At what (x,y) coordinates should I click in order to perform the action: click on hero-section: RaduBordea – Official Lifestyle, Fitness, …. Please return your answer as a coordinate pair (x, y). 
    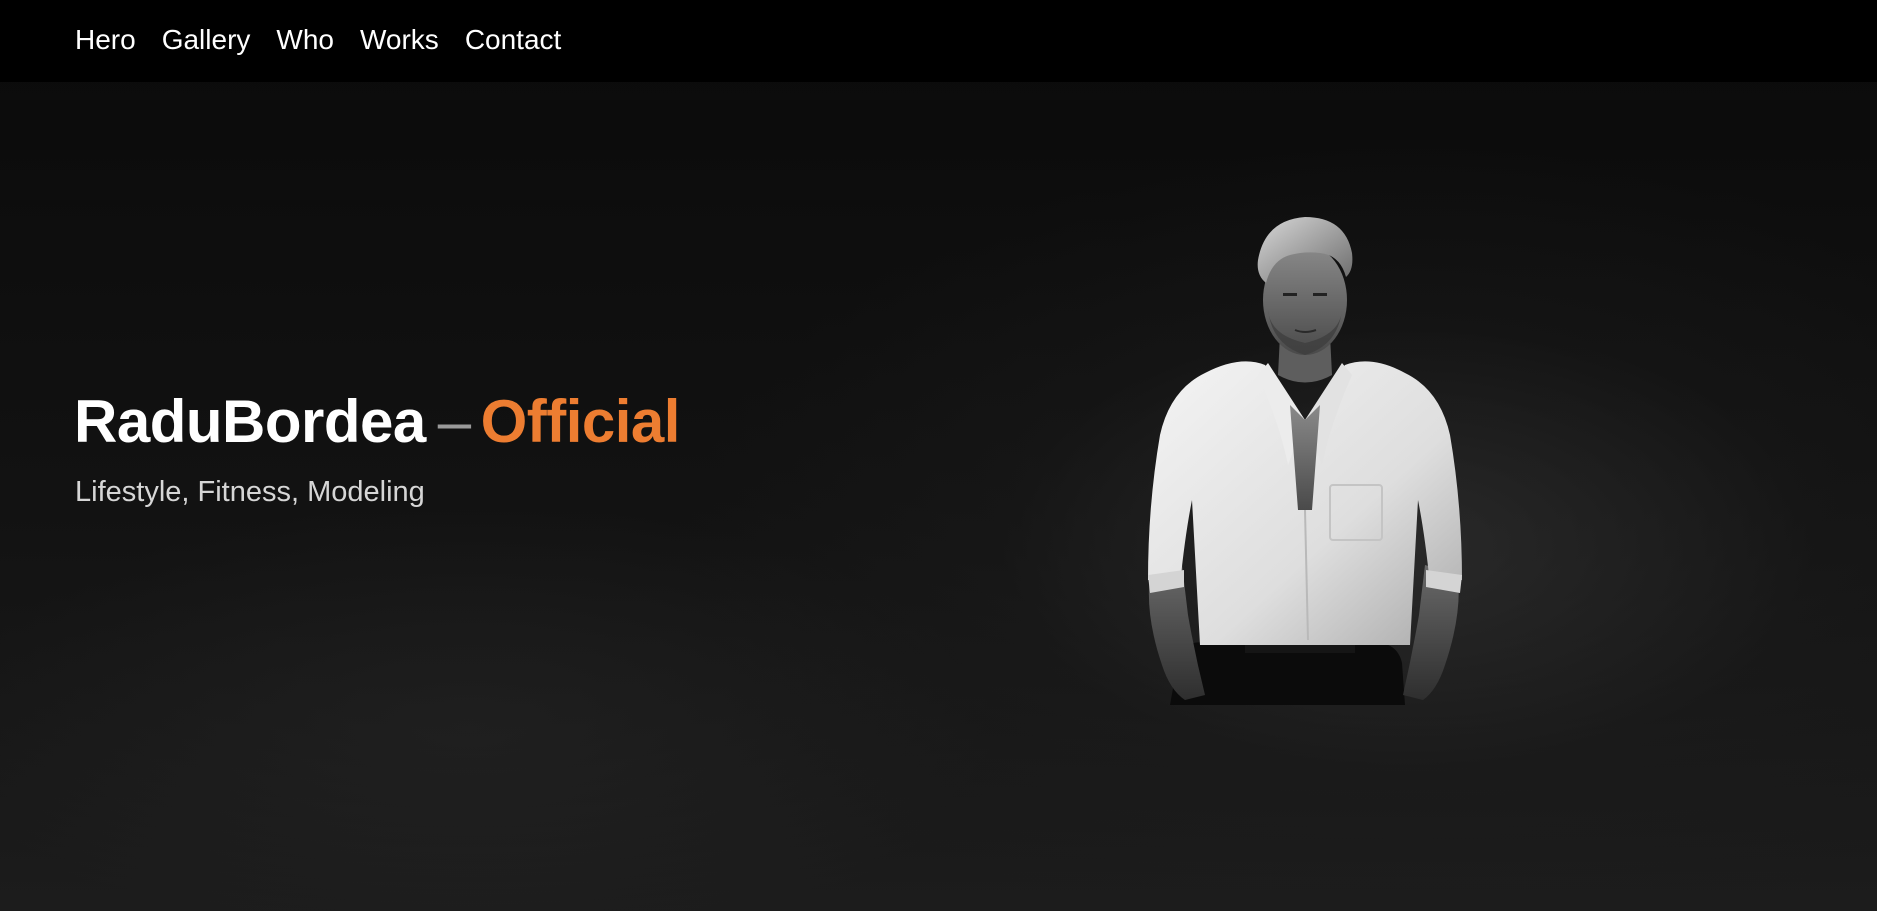
    Looking at the image, I should click on (377, 448).